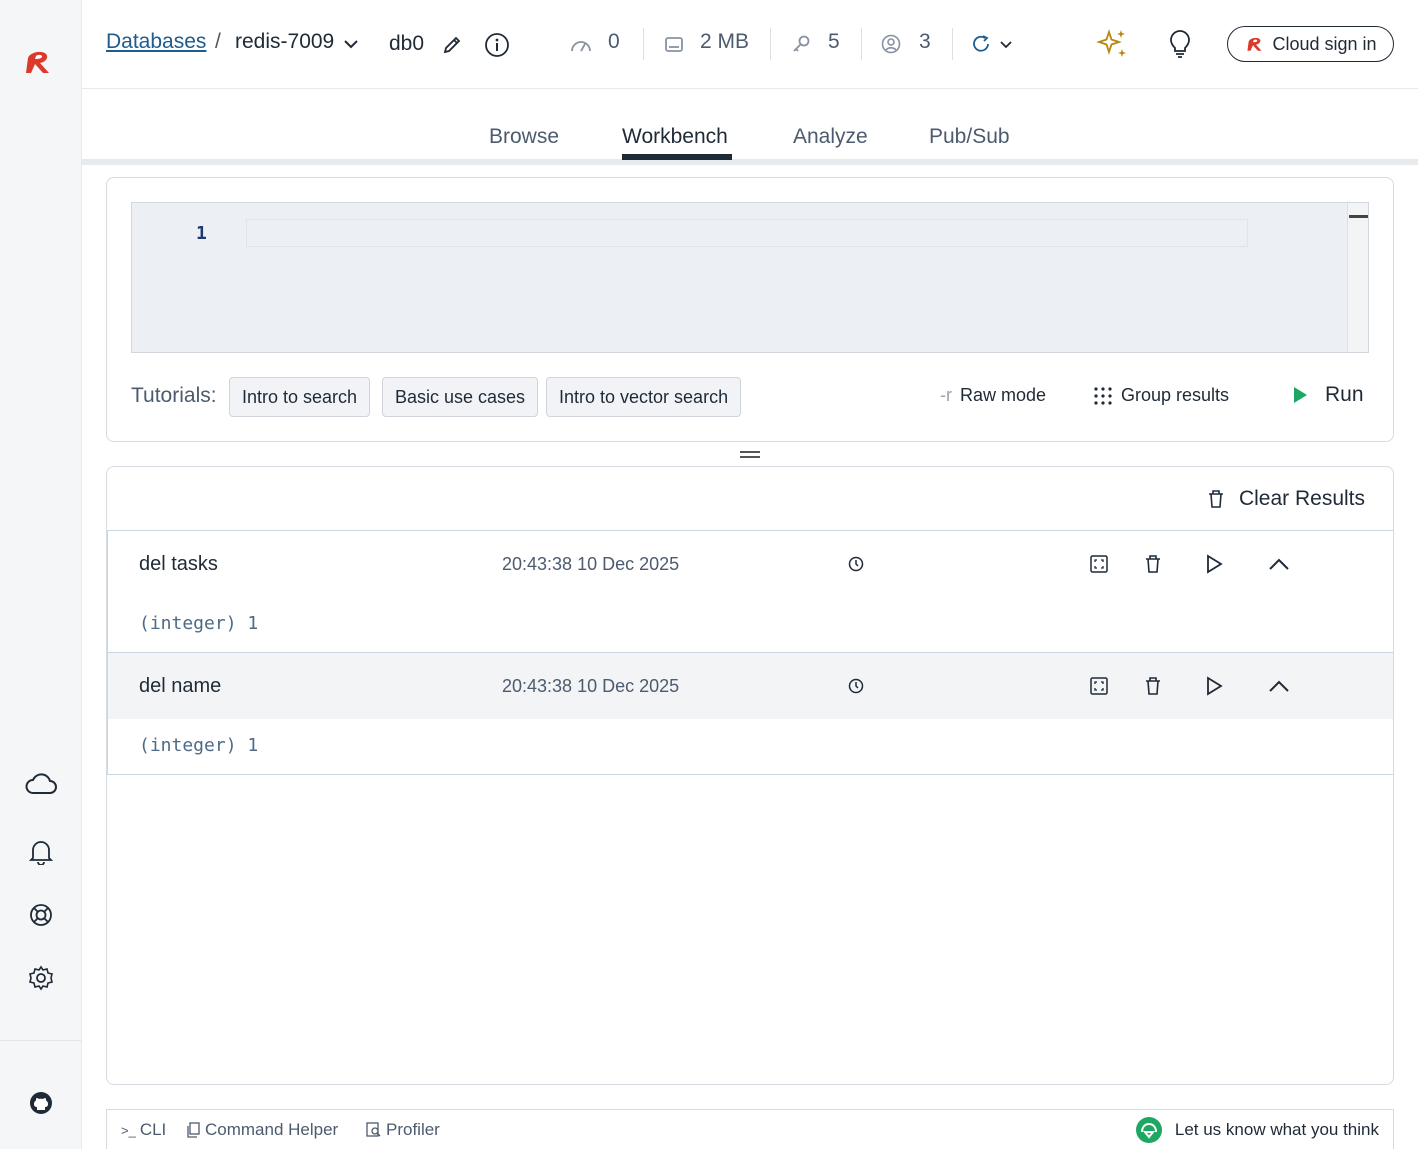  What do you see at coordinates (373, 1129) in the screenshot?
I see `profiler-search-icon` at bounding box center [373, 1129].